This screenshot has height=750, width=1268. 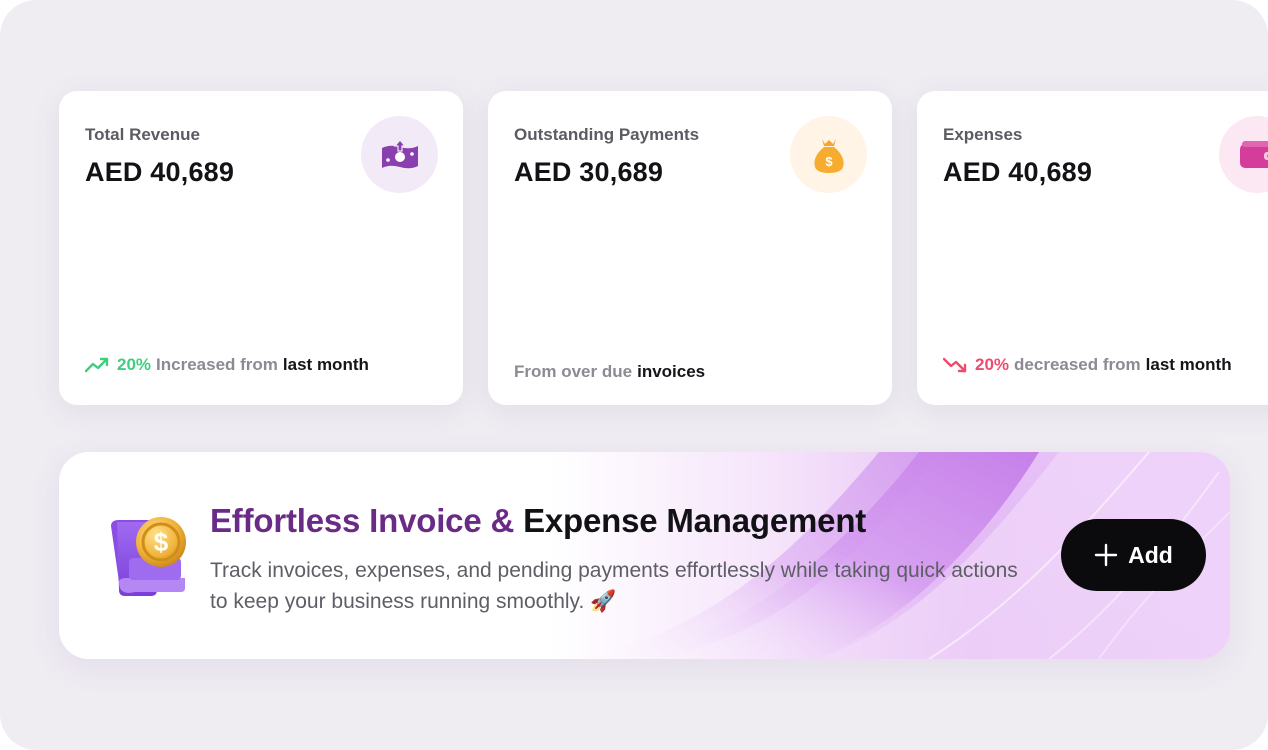 I want to click on footer-emphasis: invoices, so click(x=671, y=371).